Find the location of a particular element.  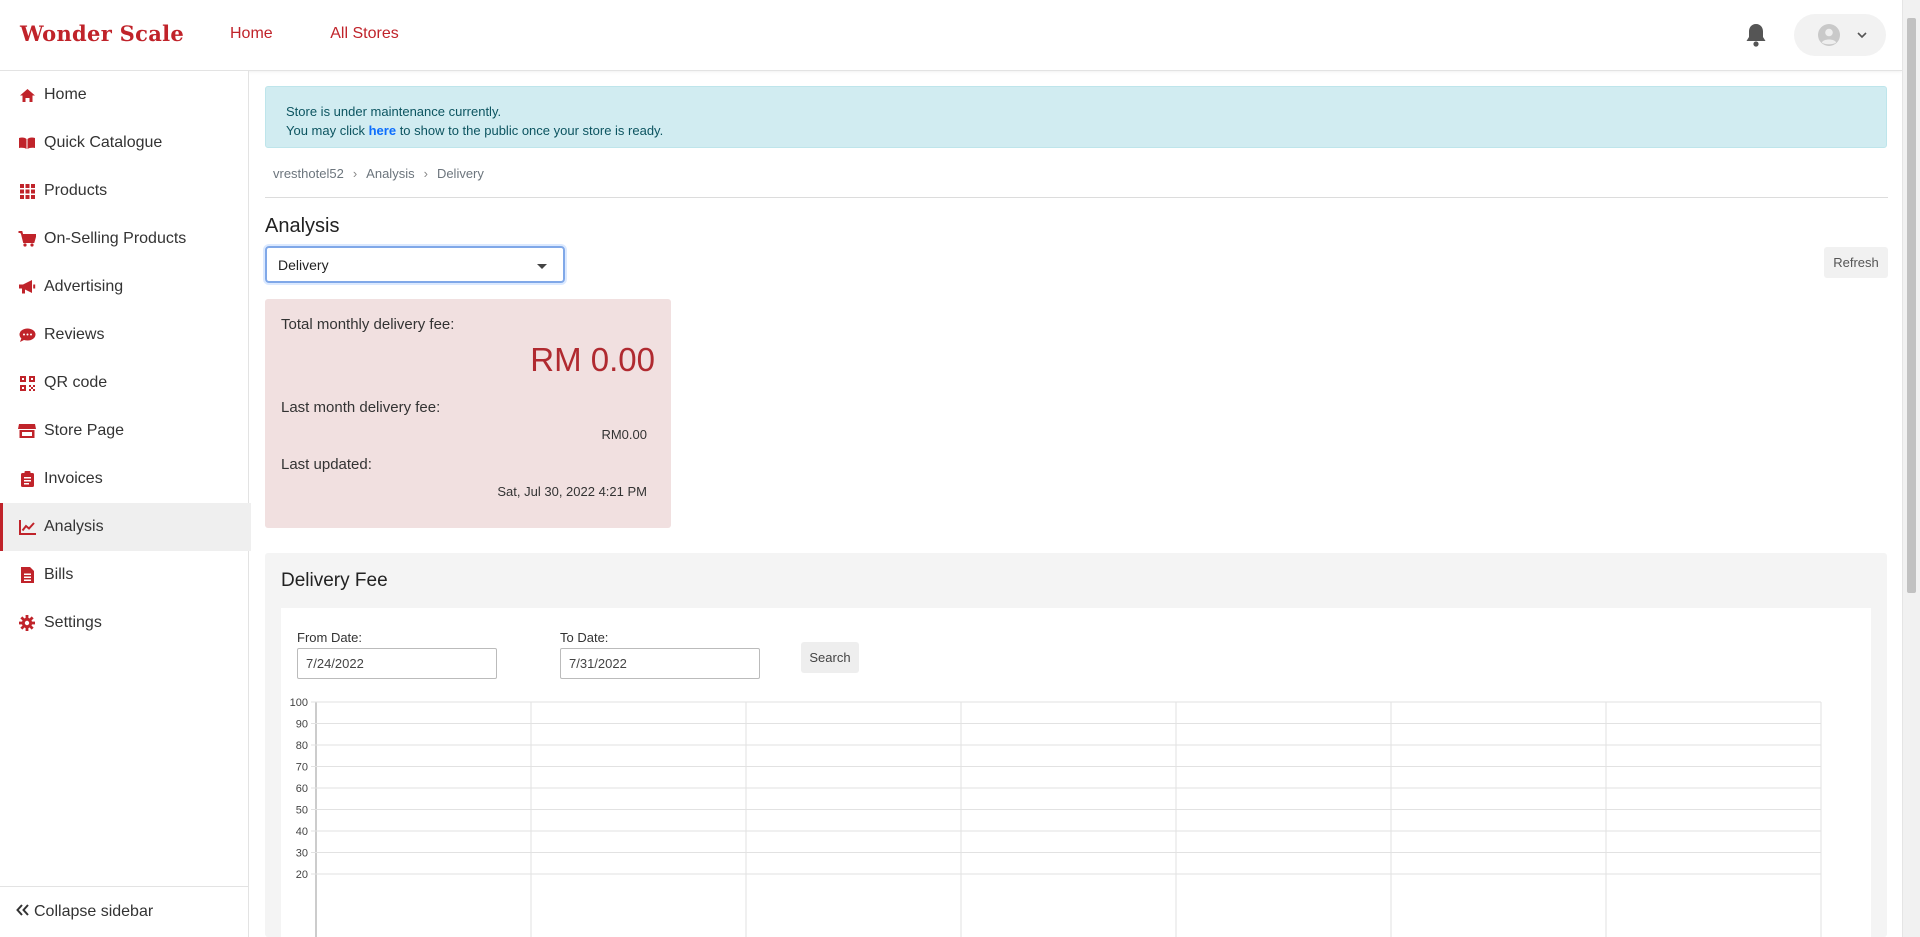

top-nav: Home All Stores is located at coordinates (341, 34).